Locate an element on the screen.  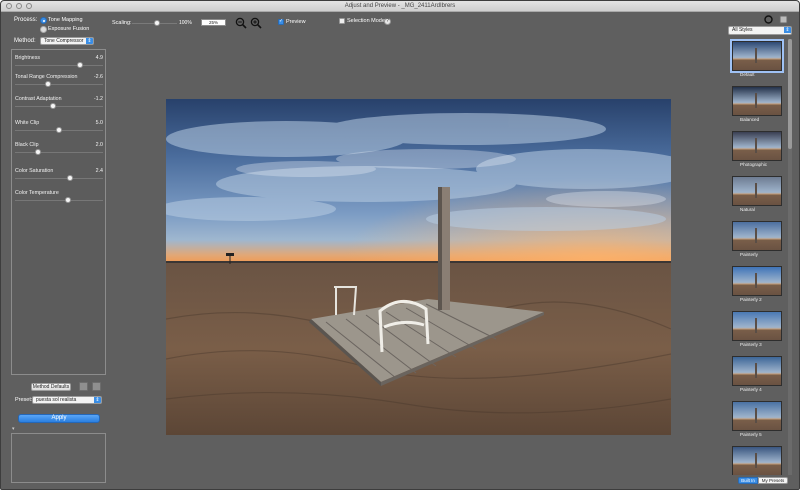
slider-row: Contrast Adaptation -1.2 is located at coordinates (59, 106).